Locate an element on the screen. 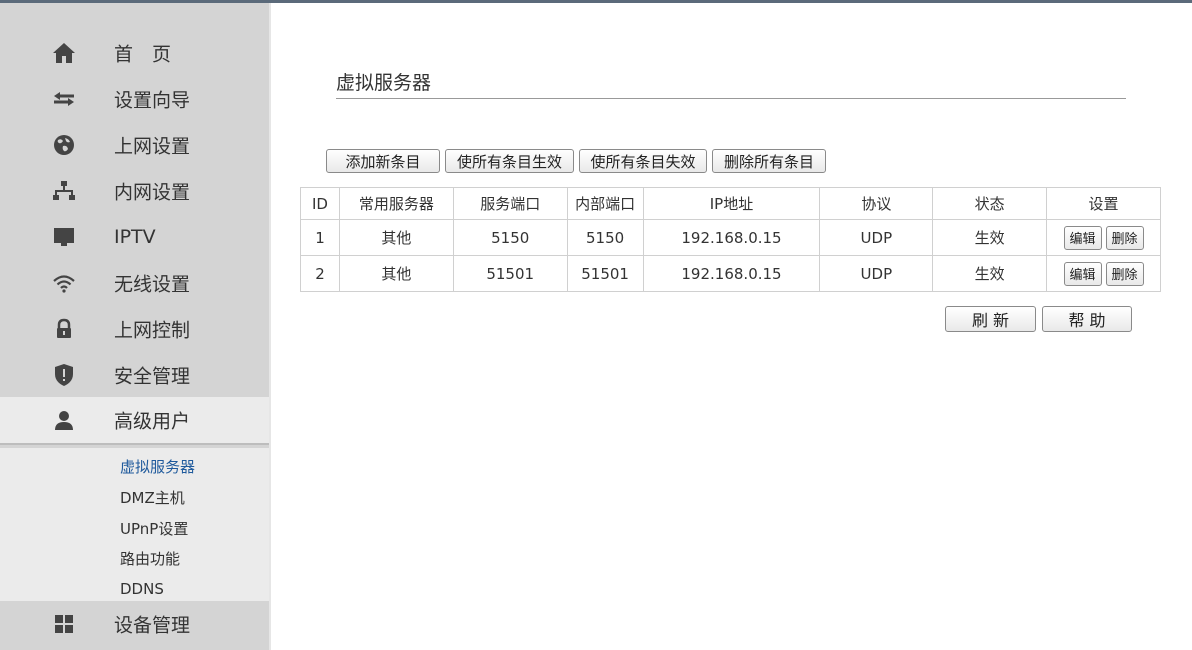  page-title: 虚拟服务器 is located at coordinates (384, 83).